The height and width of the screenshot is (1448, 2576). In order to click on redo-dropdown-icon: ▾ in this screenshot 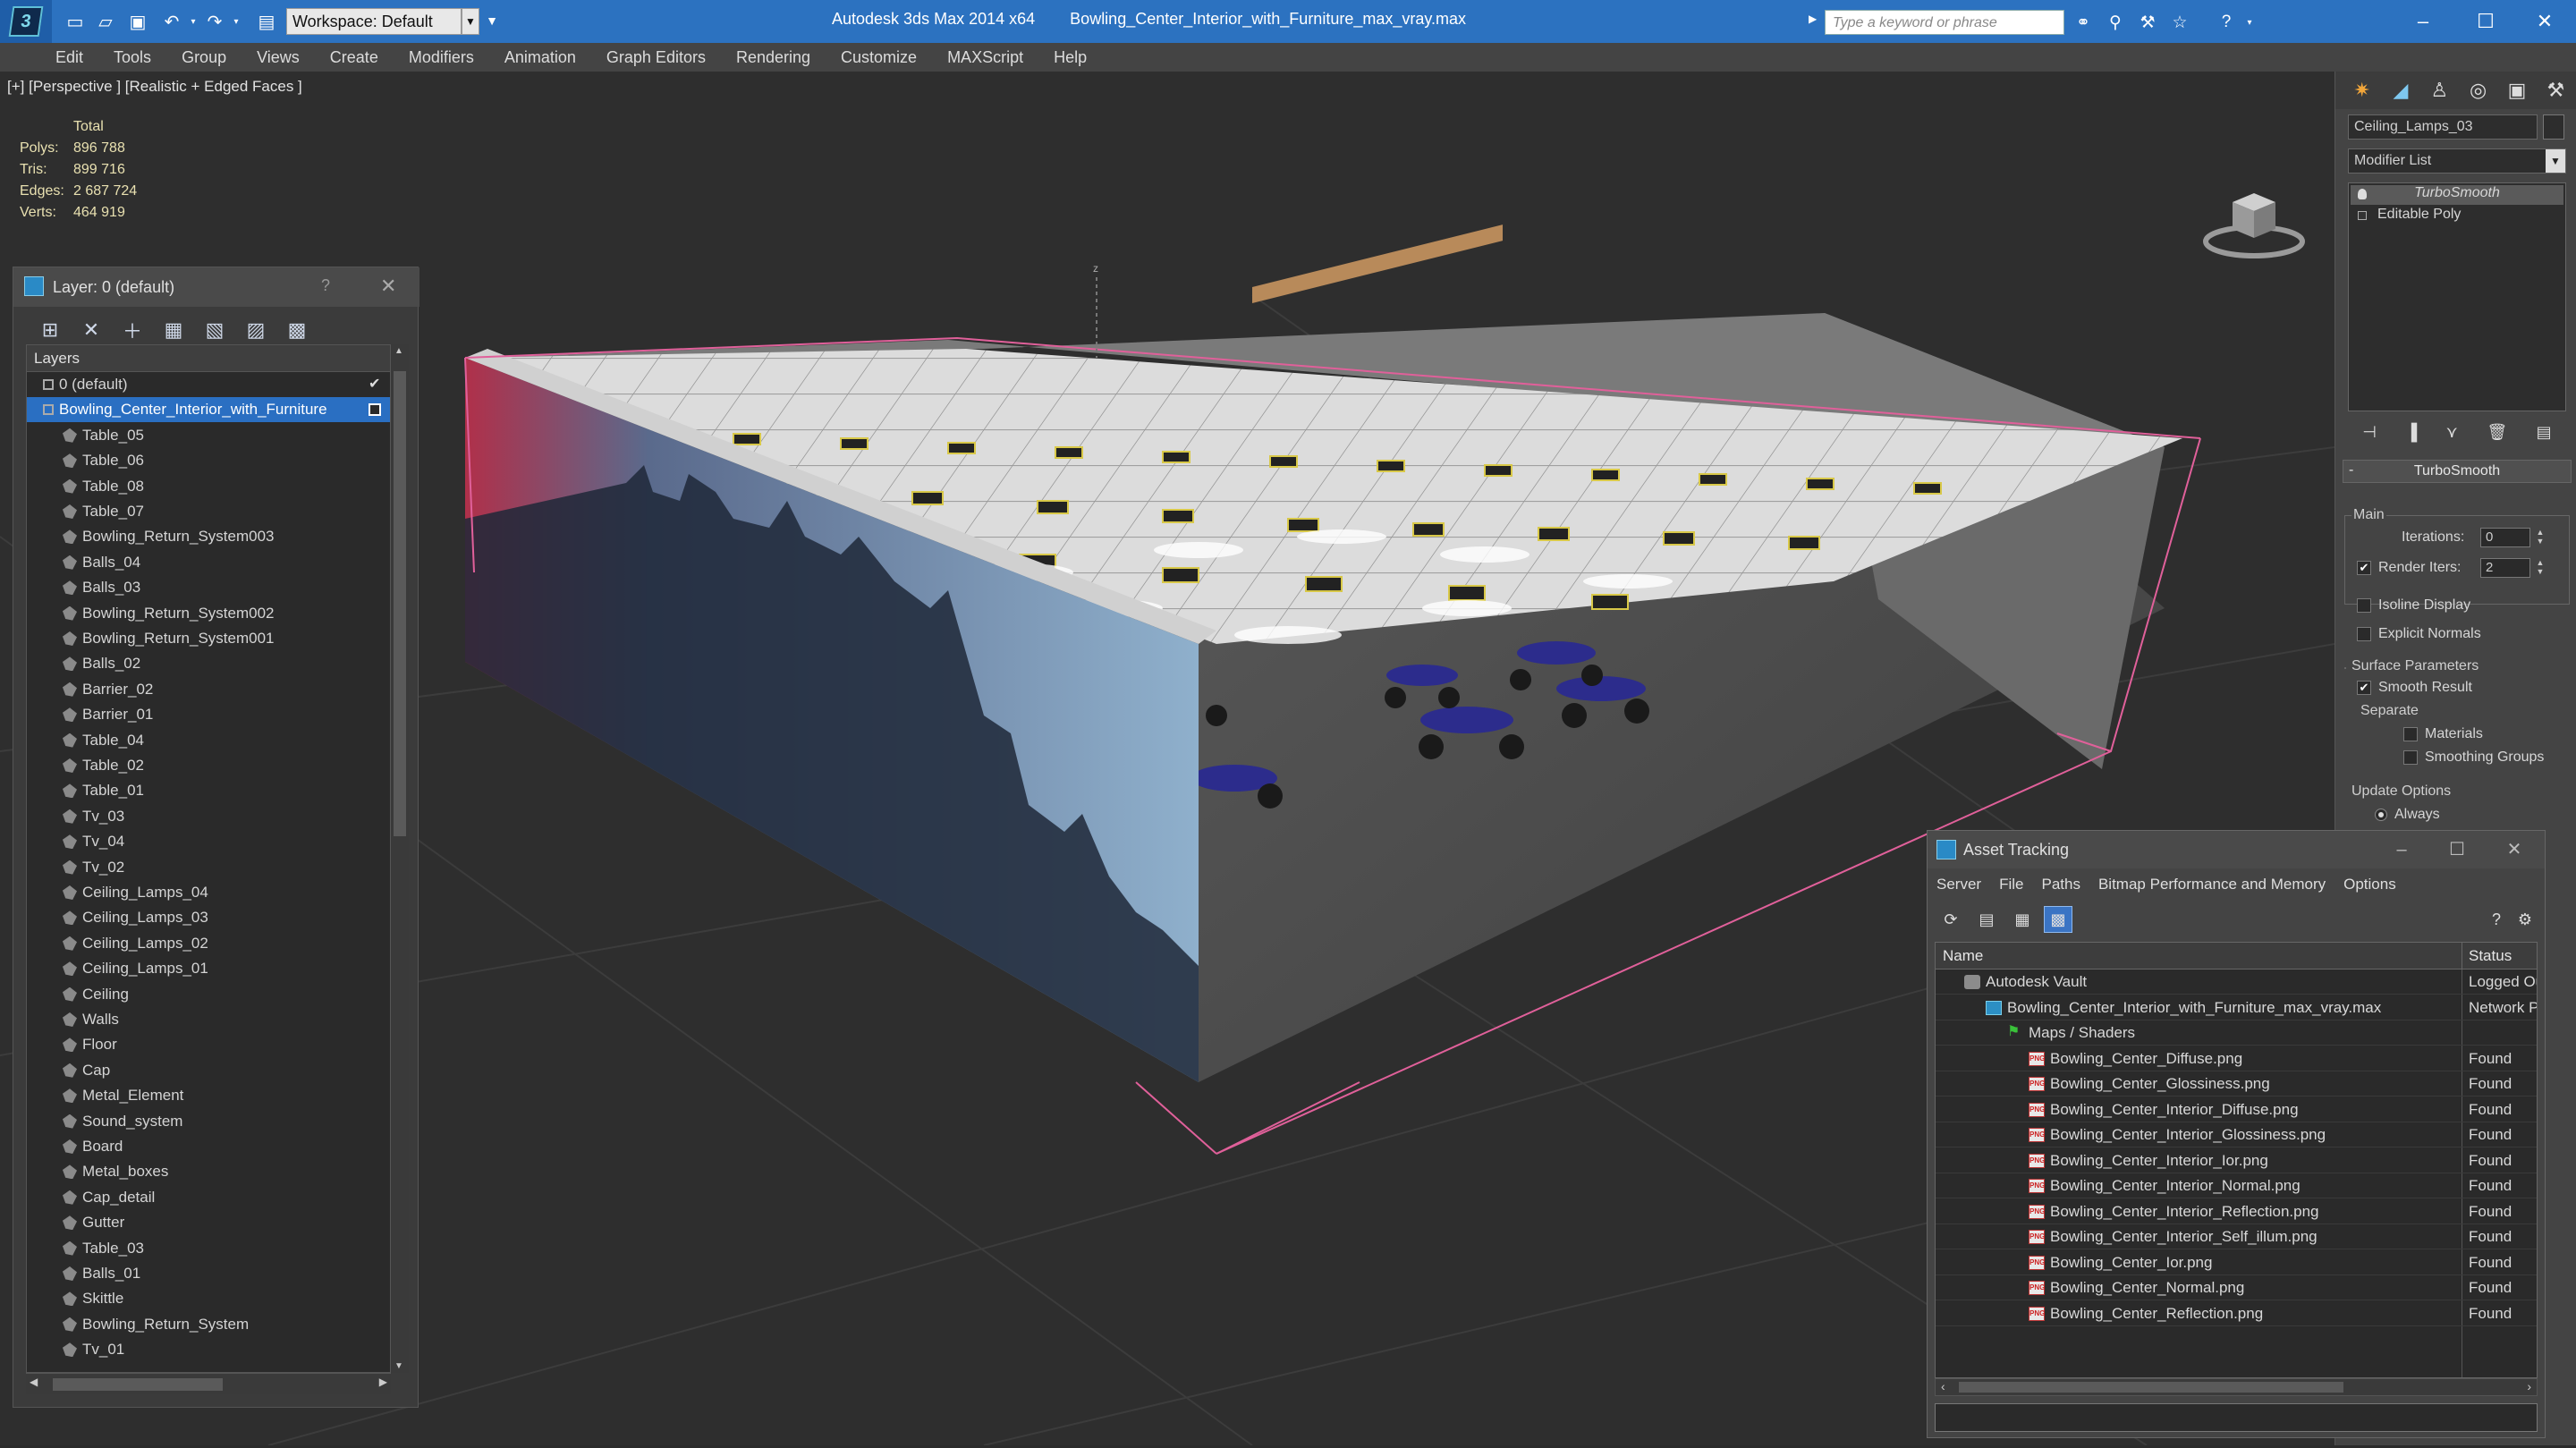, I will do `click(236, 21)`.